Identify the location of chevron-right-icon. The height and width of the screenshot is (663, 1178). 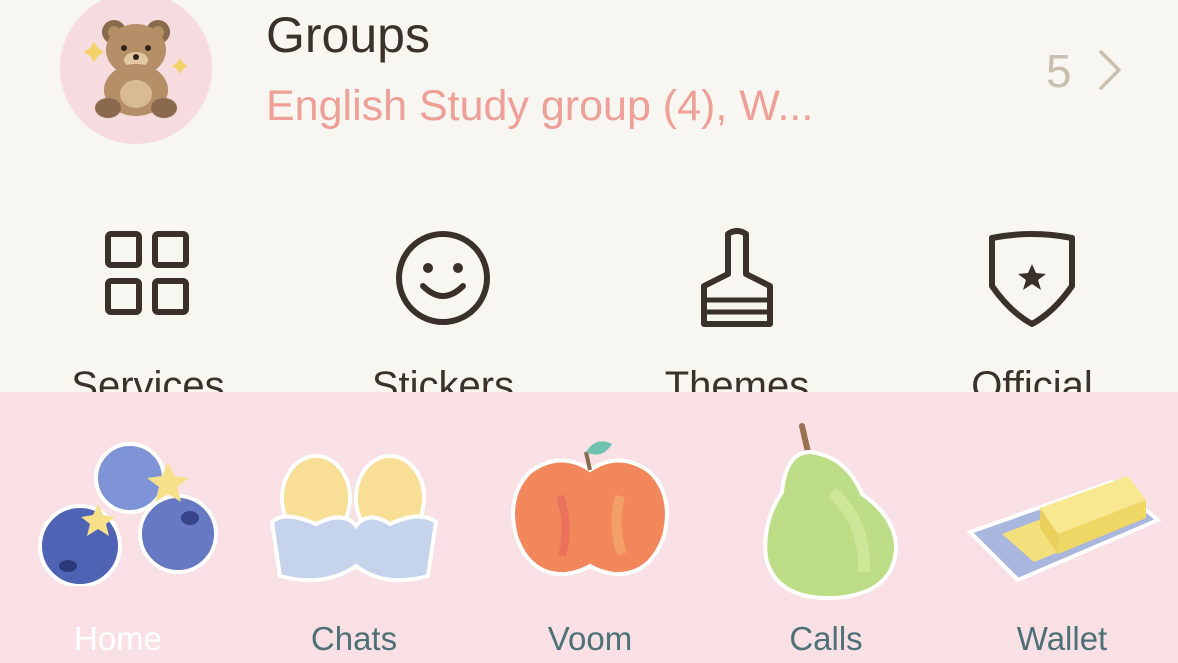
(1110, 70).